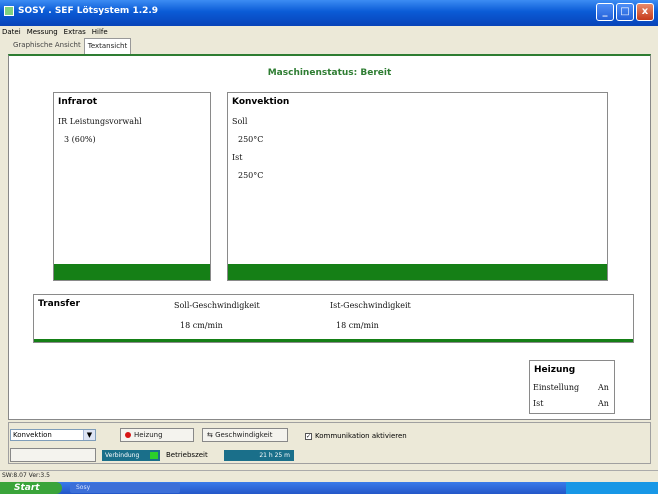  Describe the element at coordinates (329, 13) in the screenshot. I see `window-titlebar: SOSY . SEF Lötsystem 1.2.9 _ □ x` at that location.